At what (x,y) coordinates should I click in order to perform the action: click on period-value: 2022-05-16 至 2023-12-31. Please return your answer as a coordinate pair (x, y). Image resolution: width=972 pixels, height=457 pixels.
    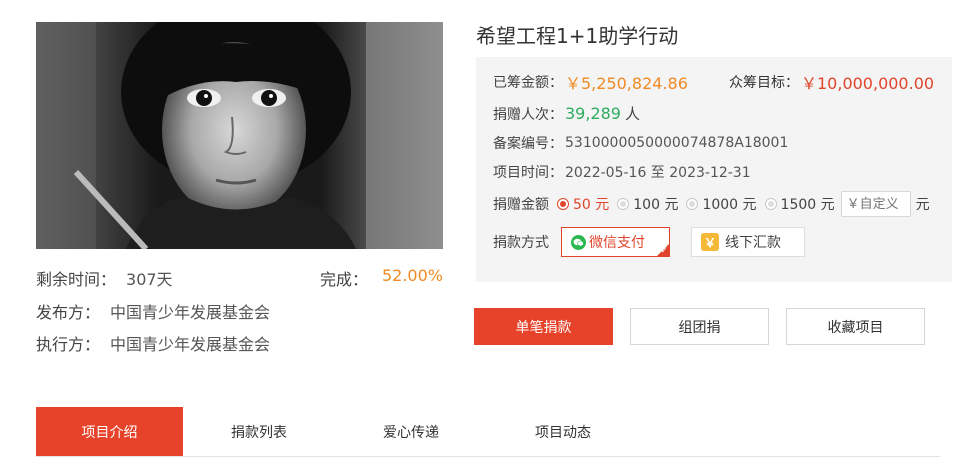
    Looking at the image, I should click on (658, 173).